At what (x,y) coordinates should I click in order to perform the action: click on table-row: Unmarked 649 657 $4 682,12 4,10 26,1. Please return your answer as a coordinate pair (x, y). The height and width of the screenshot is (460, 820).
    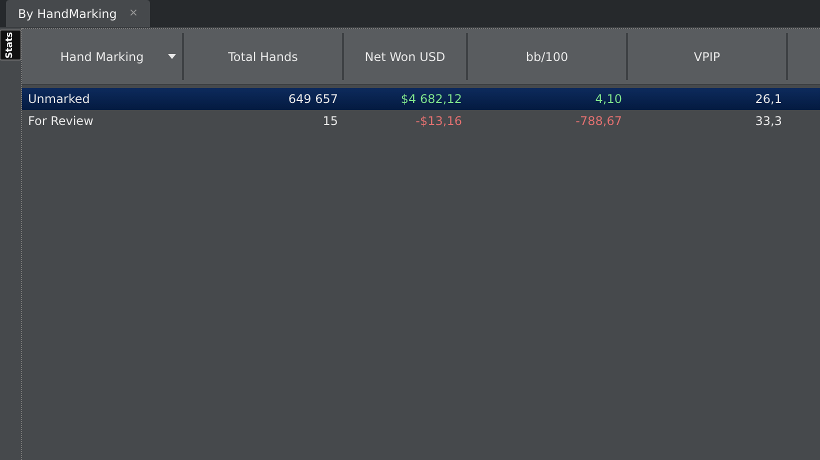
    Looking at the image, I should click on (421, 99).